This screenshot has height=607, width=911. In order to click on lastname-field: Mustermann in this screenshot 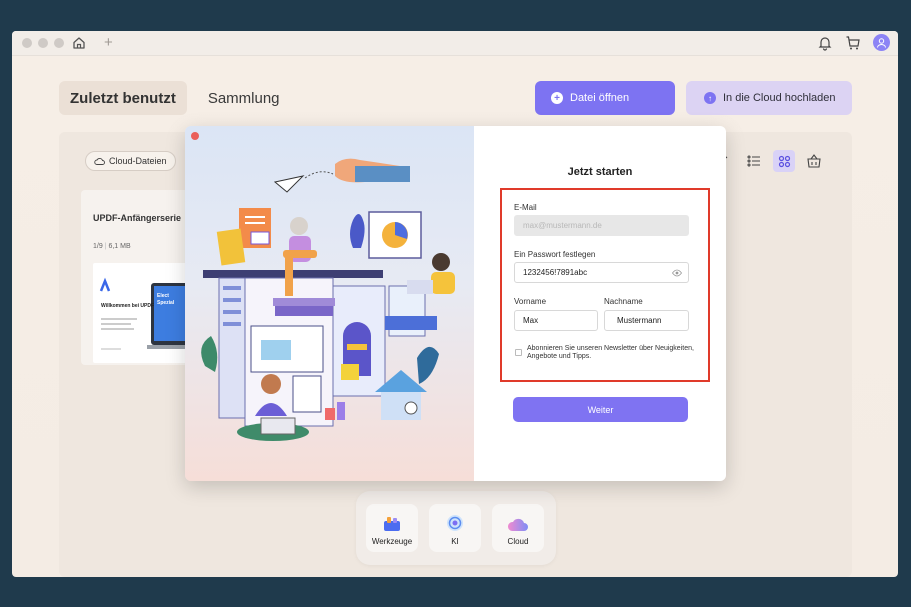, I will do `click(646, 320)`.